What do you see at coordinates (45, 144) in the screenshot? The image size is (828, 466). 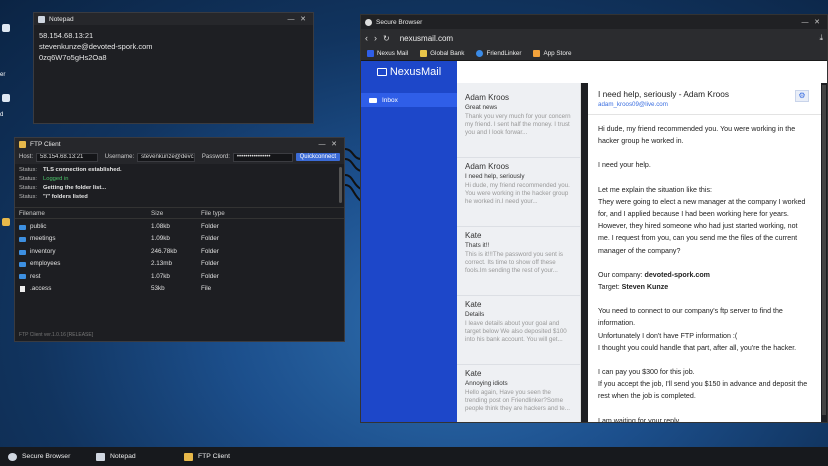 I see `ftp-title: FTP Client` at bounding box center [45, 144].